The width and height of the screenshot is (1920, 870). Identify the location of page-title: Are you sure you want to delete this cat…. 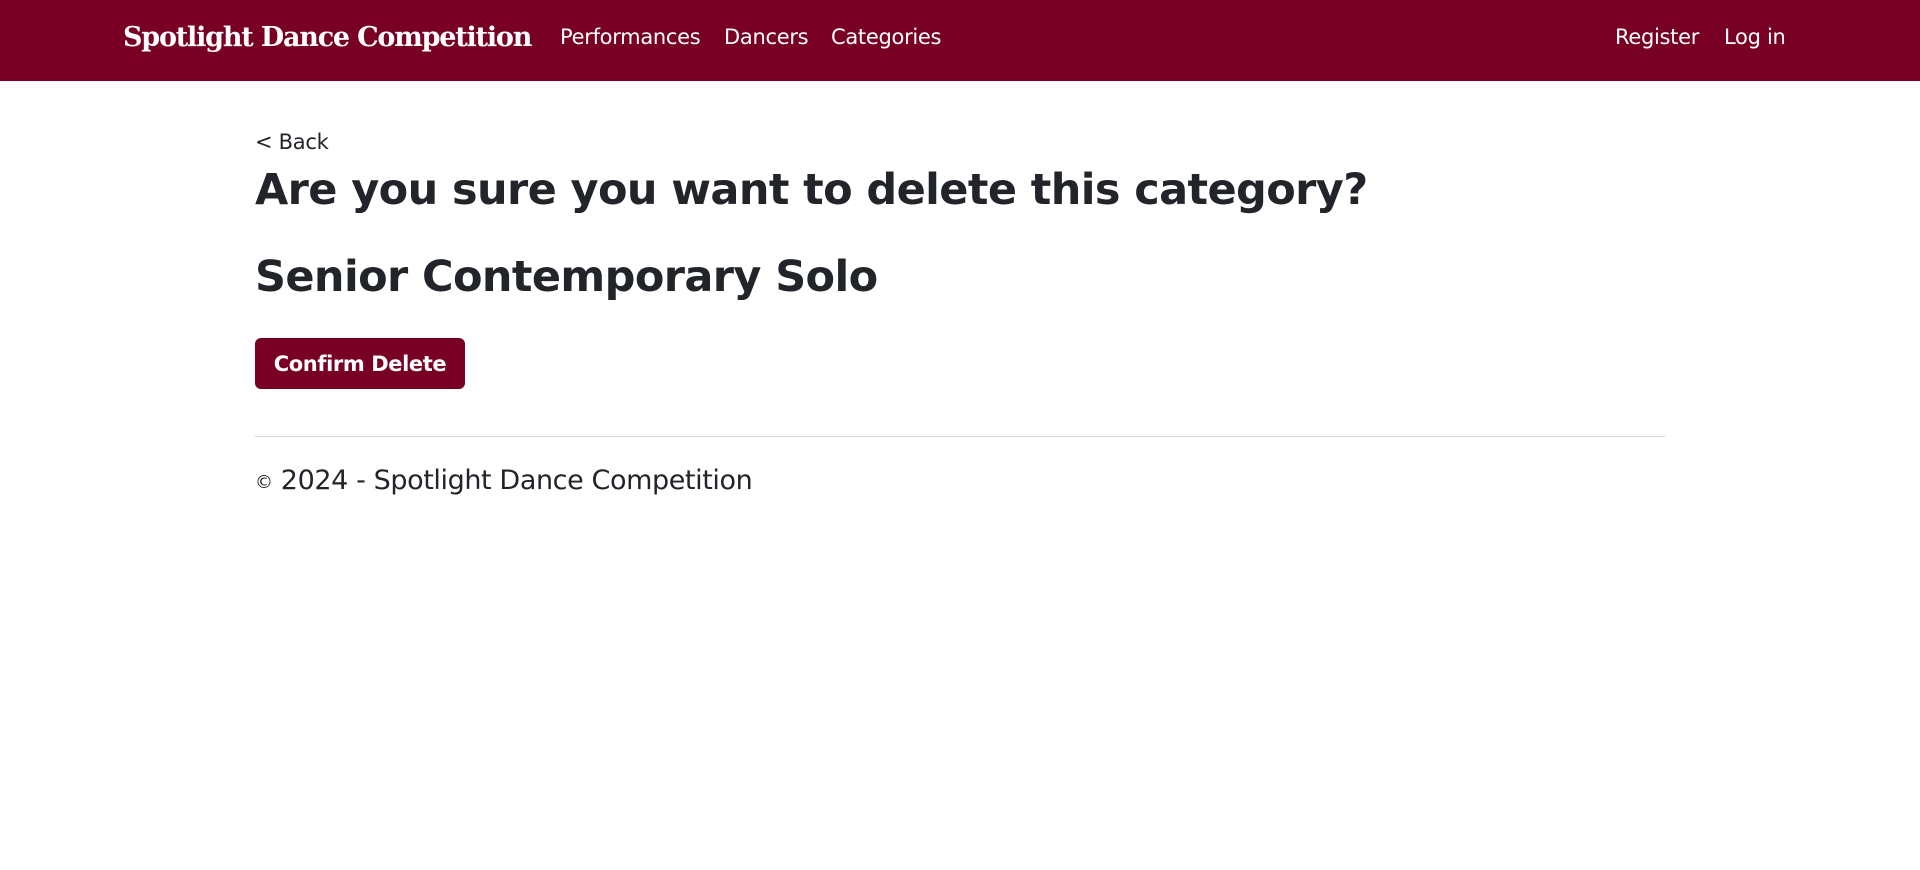
(811, 190).